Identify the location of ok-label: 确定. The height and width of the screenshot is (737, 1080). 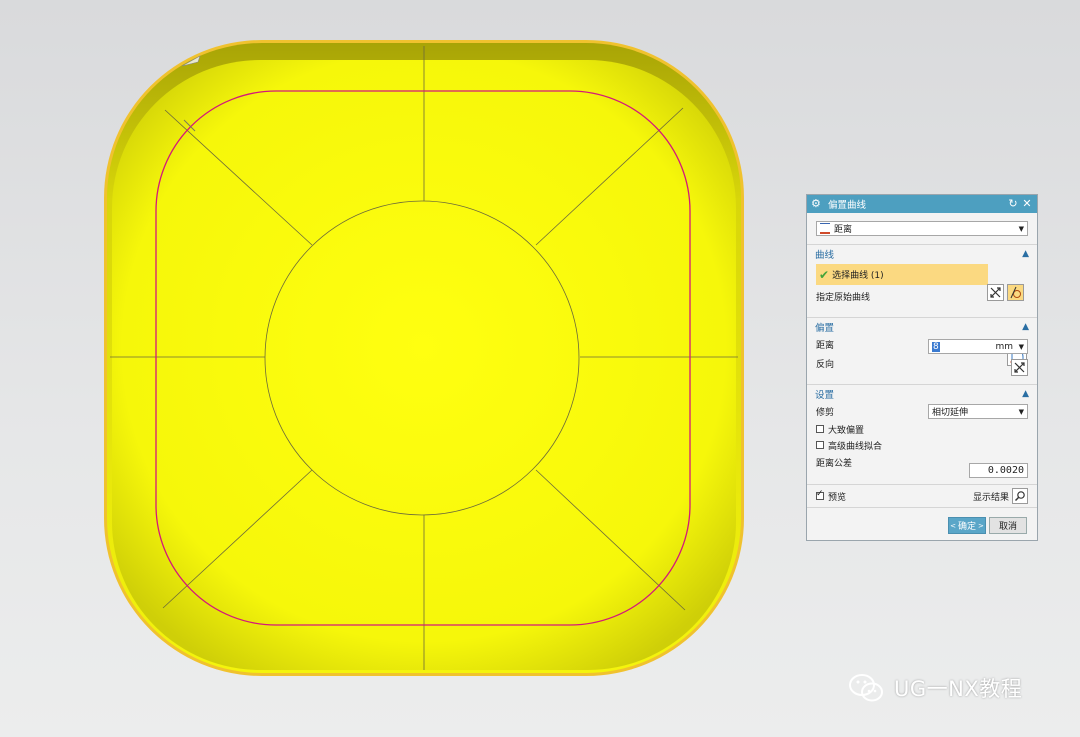
(966, 527).